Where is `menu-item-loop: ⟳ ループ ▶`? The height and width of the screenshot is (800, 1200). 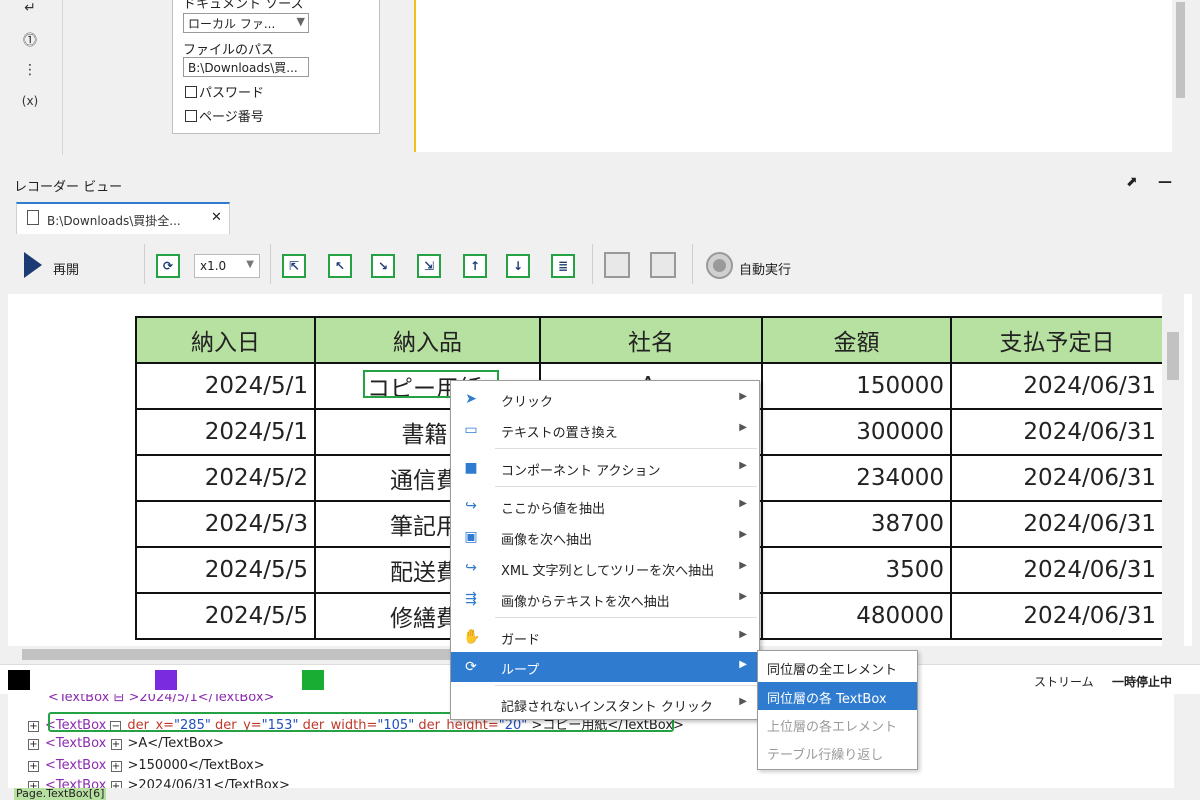
menu-item-loop: ⟳ ループ ▶ is located at coordinates (605, 667).